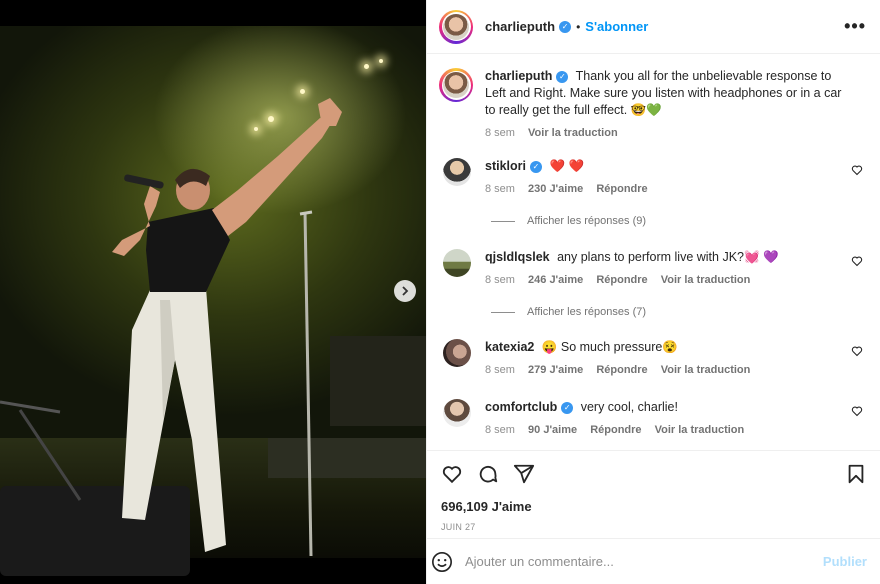 This screenshot has width=880, height=584. Describe the element at coordinates (654, 506) in the screenshot. I see `likes-count: 696,109 J'aime` at that location.